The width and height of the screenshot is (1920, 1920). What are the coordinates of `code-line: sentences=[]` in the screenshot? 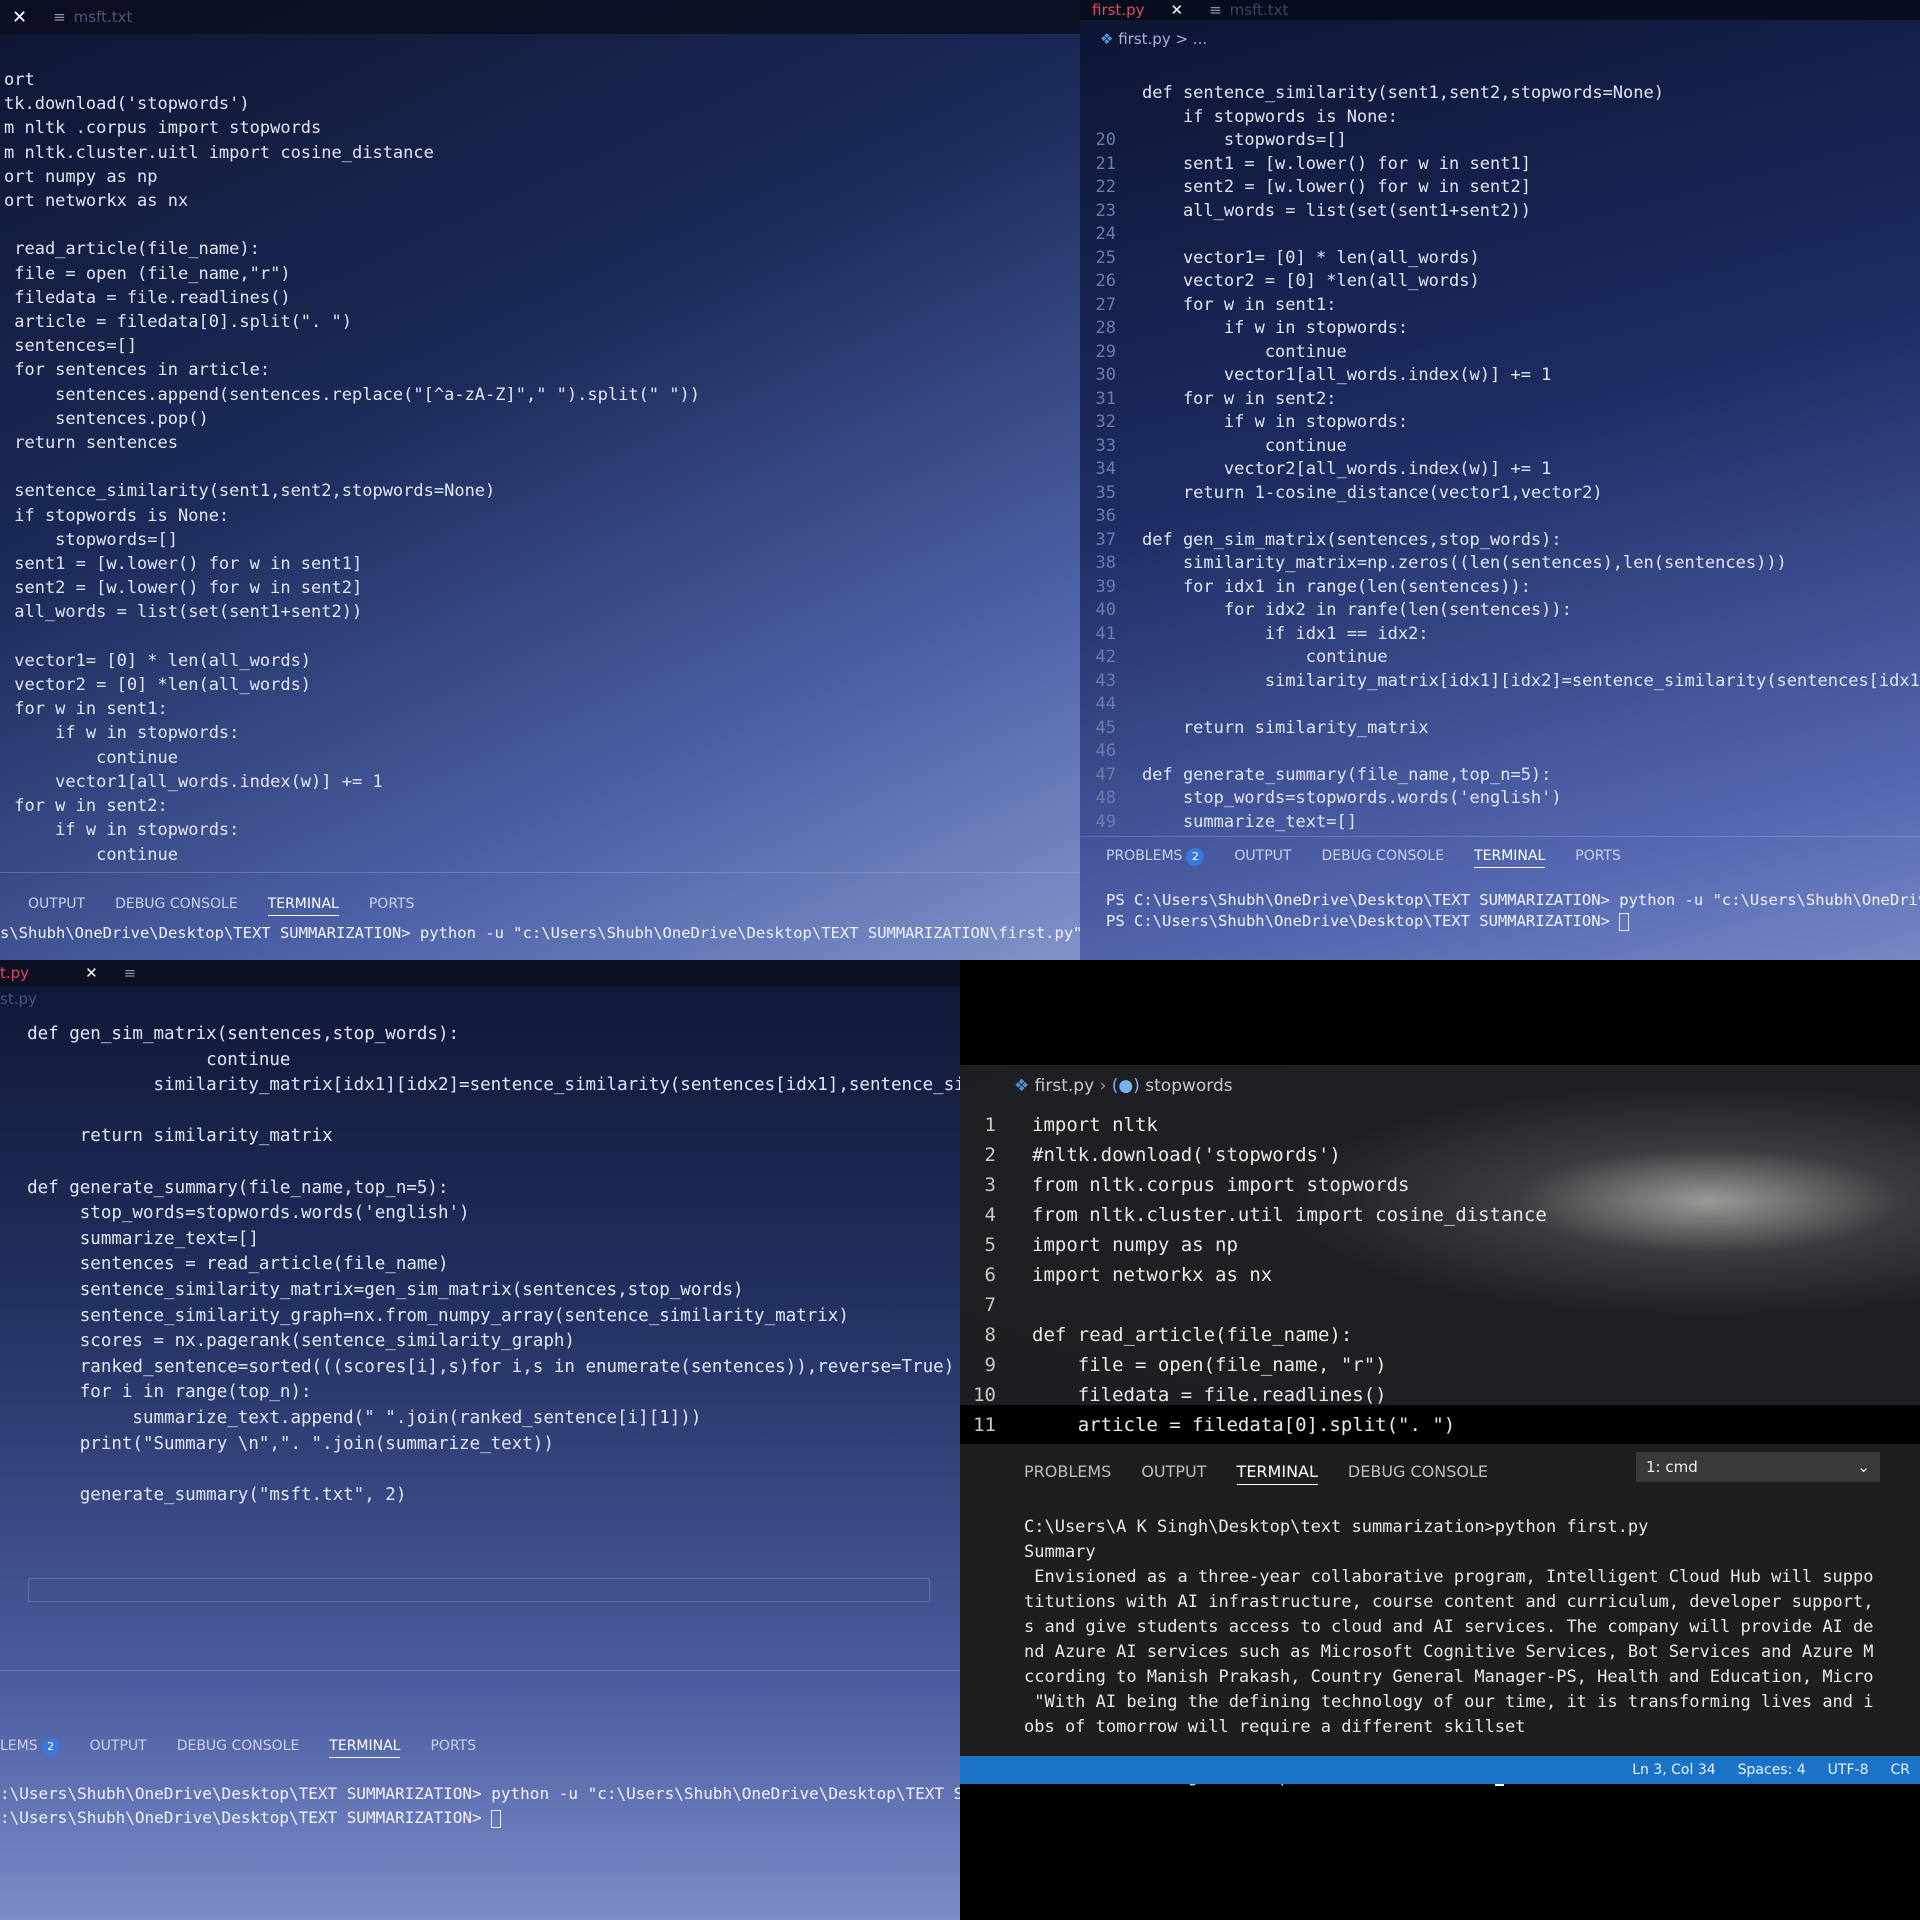 It's located at (352, 346).